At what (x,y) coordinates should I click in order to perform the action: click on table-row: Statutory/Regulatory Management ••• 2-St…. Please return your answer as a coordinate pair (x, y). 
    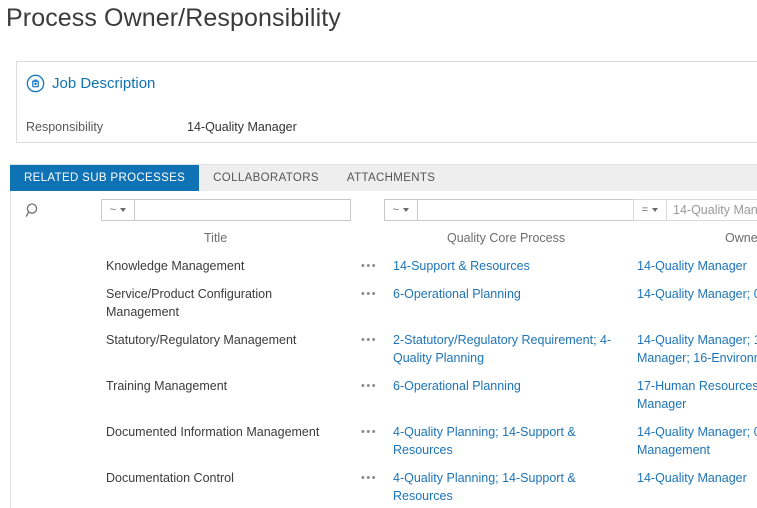
    Looking at the image, I should click on (384, 350).